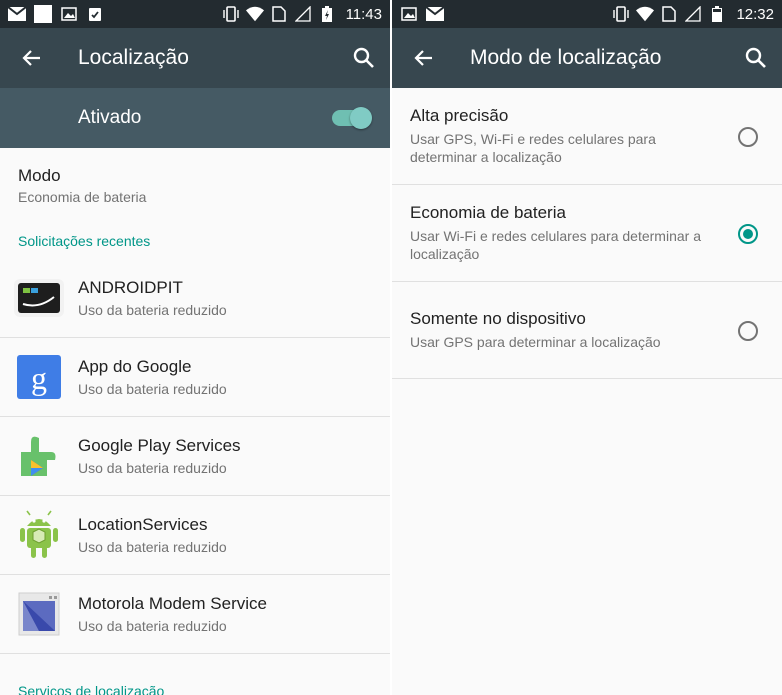  I want to click on mode-value: Economia de bateria, so click(82, 197).